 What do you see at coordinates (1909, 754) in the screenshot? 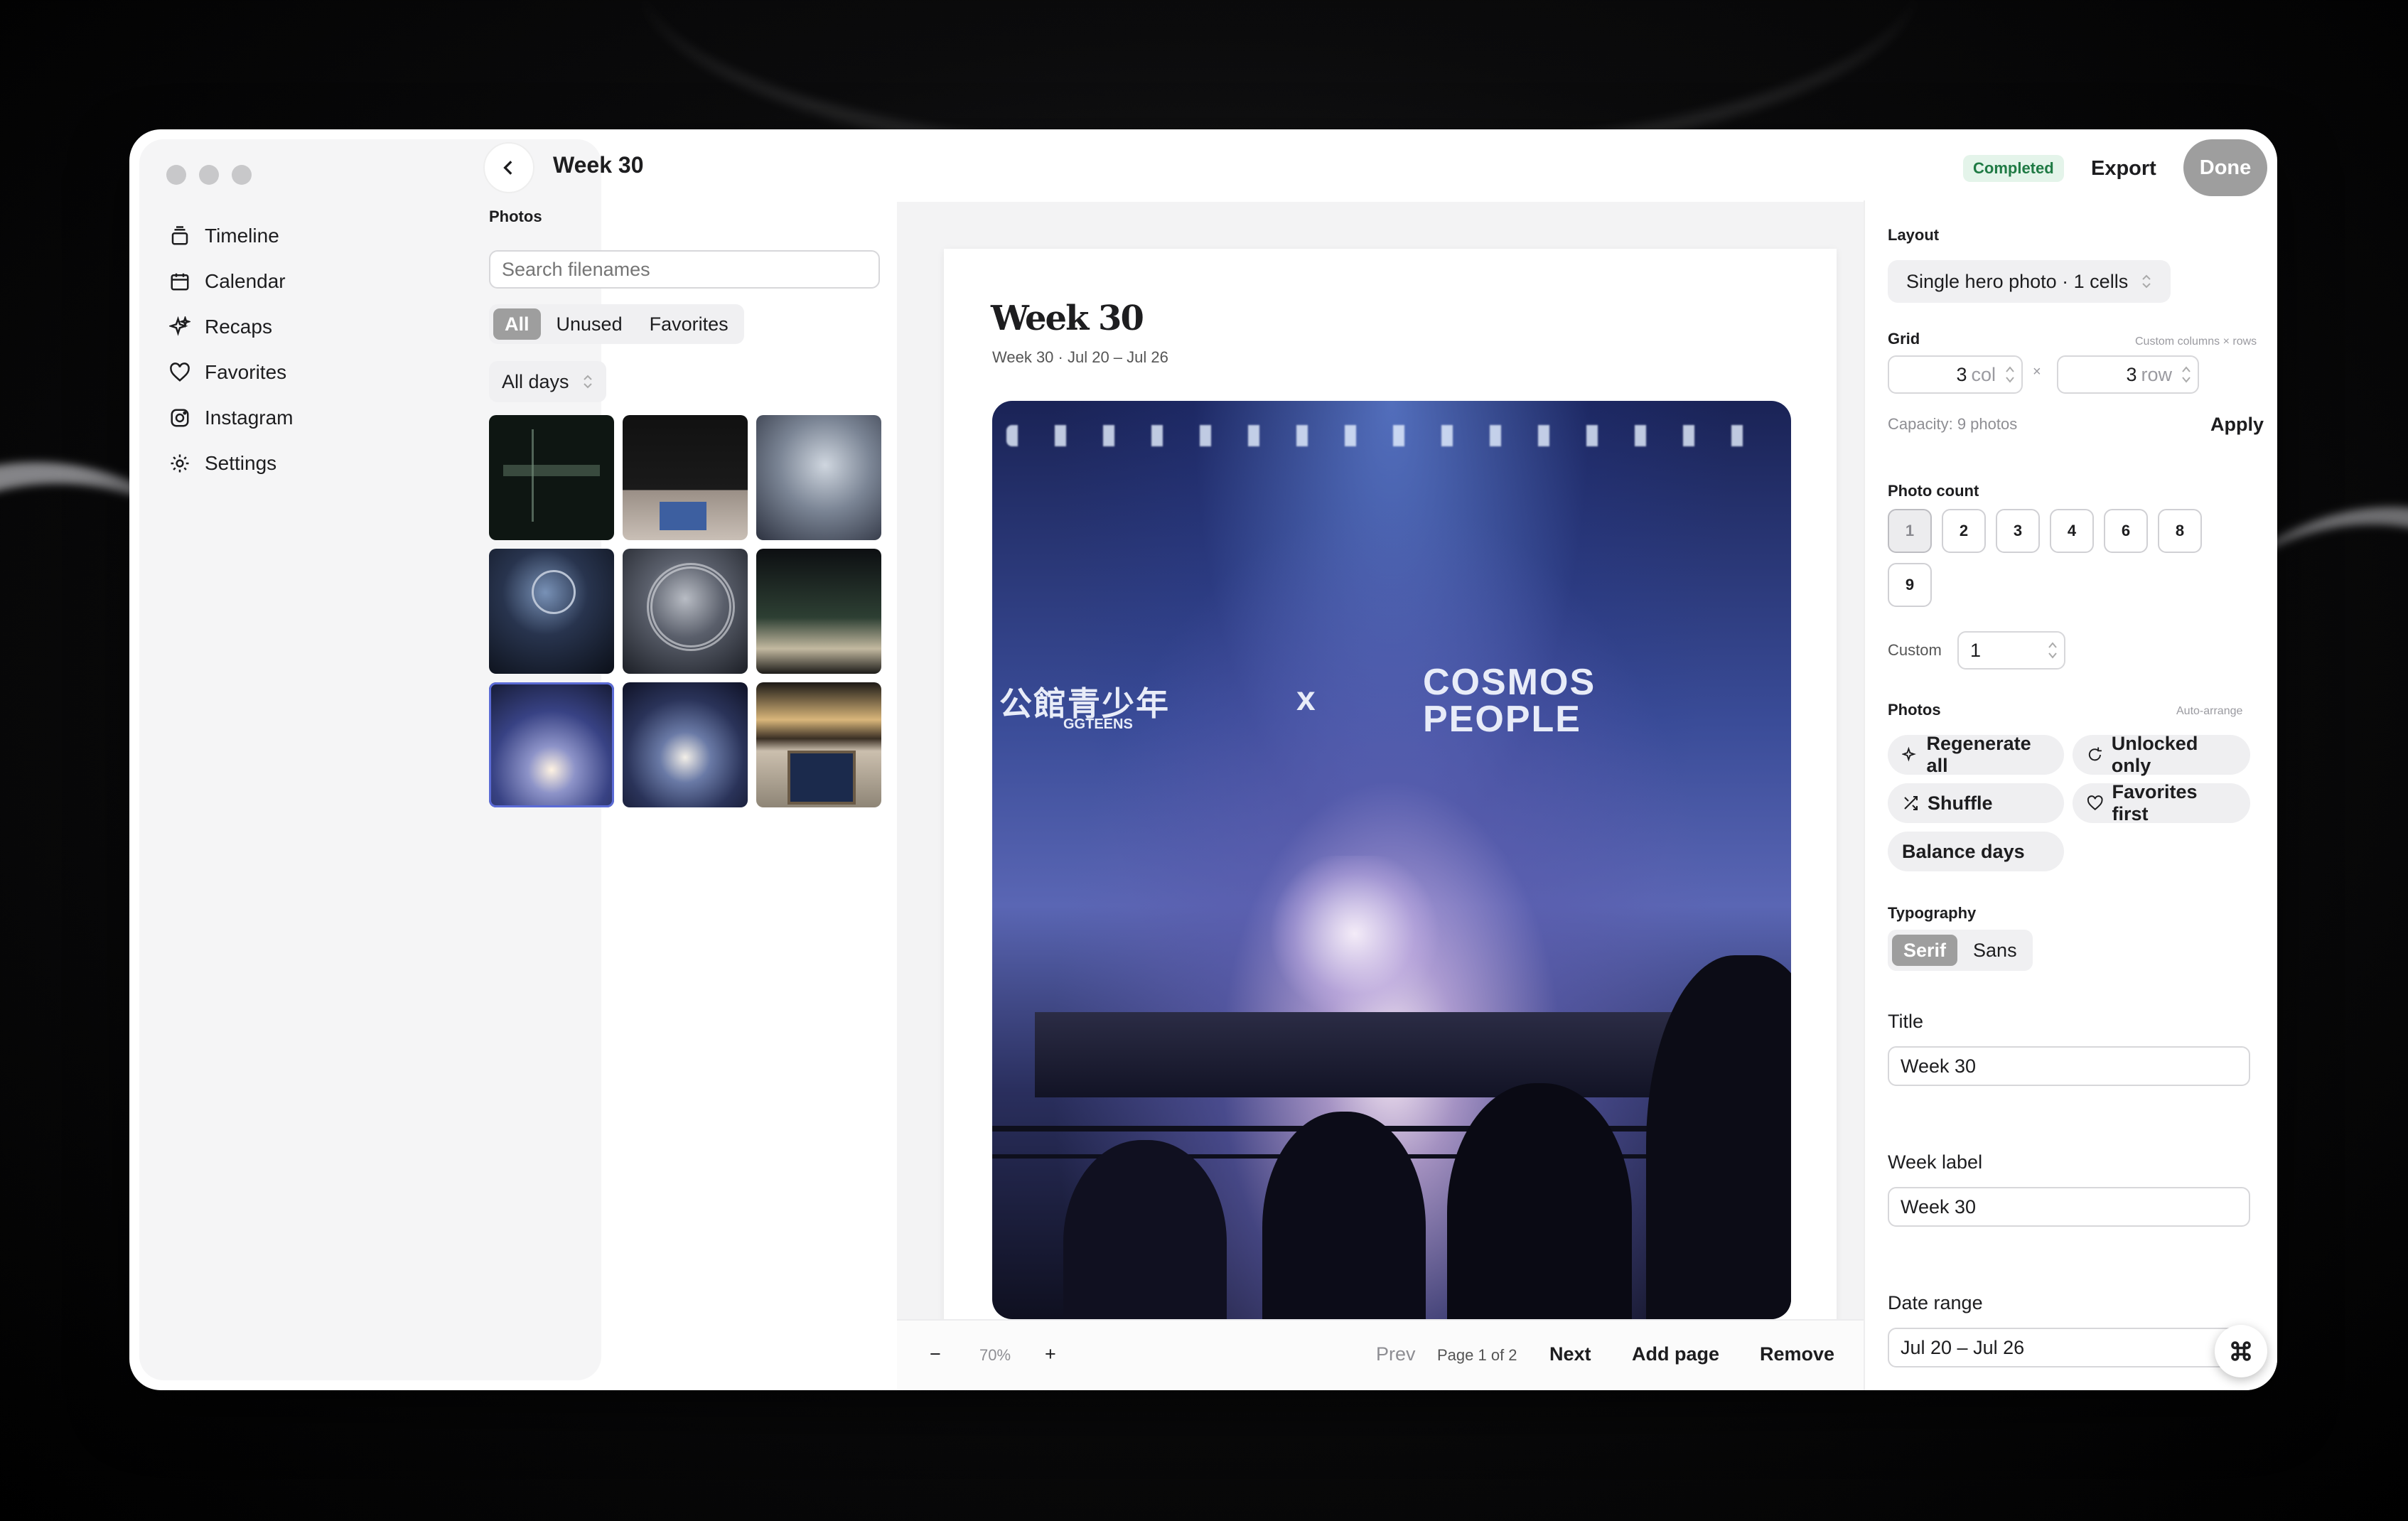
I see `sparkles-icon` at bounding box center [1909, 754].